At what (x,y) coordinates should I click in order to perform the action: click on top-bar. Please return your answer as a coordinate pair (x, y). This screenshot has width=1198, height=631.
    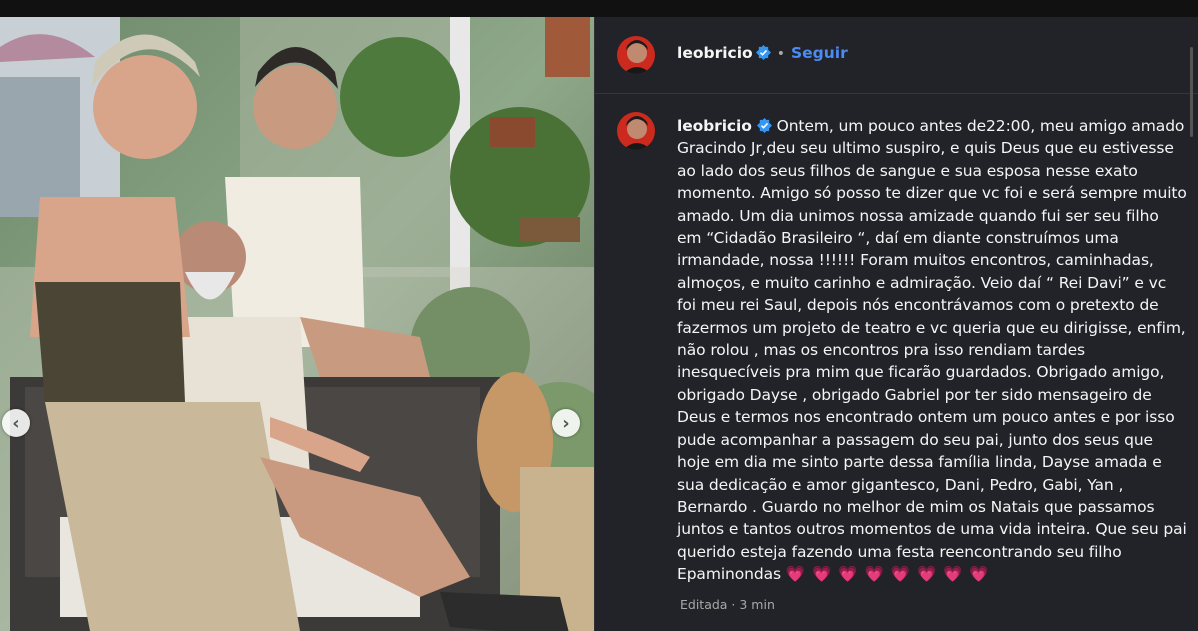
    Looking at the image, I should click on (599, 8).